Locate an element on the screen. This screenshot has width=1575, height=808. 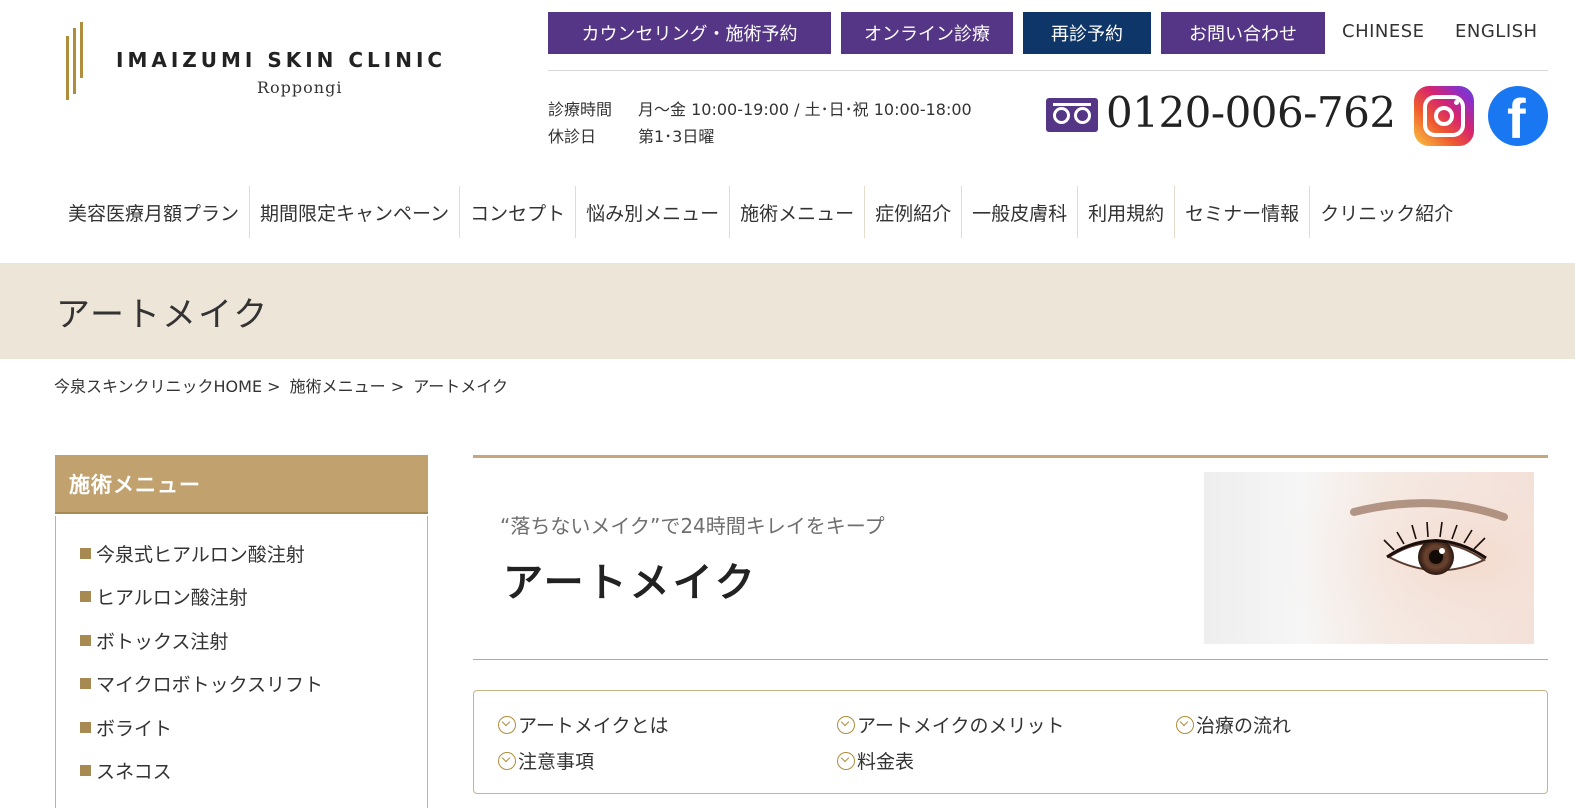
clinic-logo: IMAIZUMI SKIN CLINIC Roppongi is located at coordinates (284, 65).